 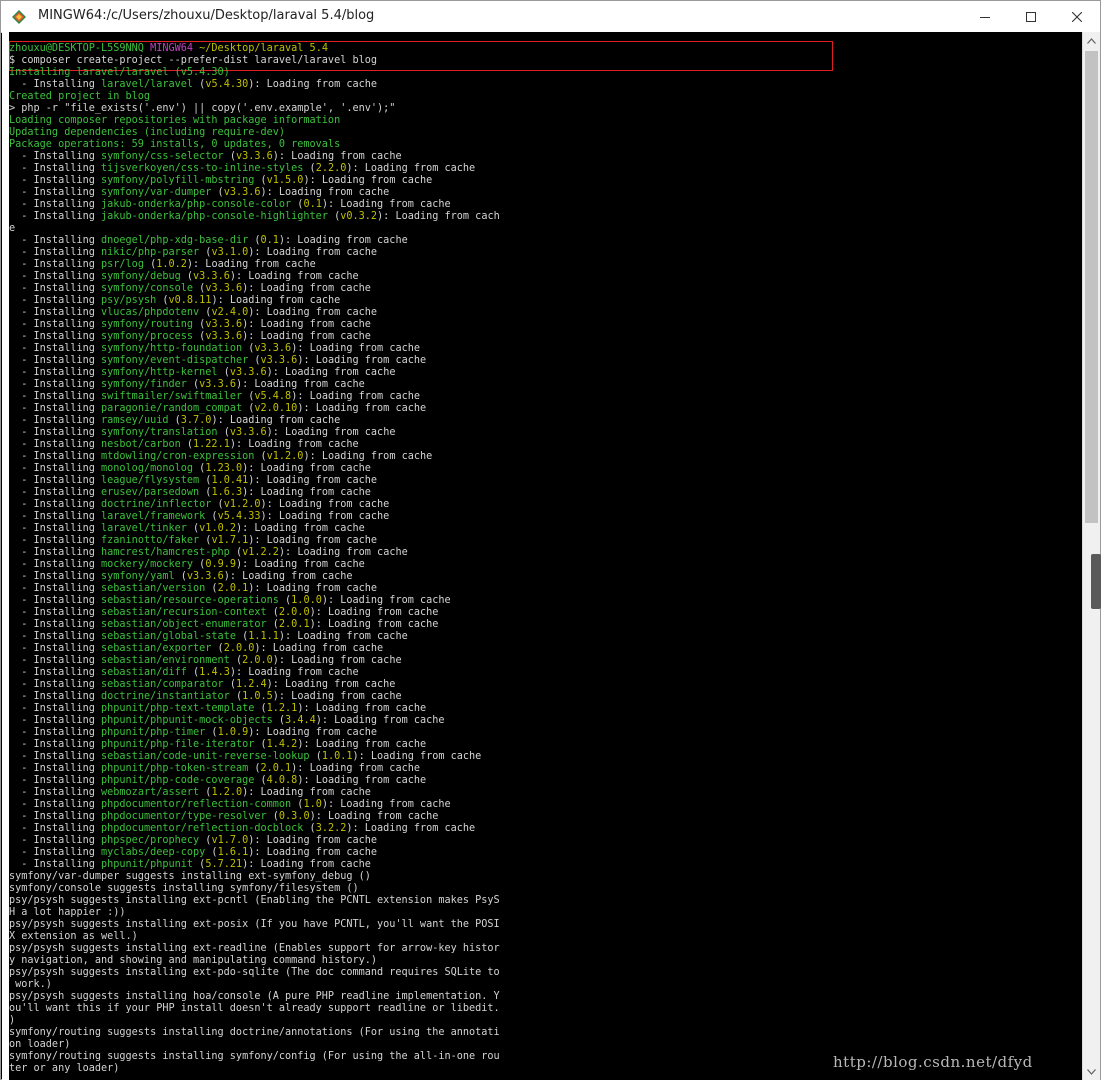 What do you see at coordinates (175, 240) in the screenshot?
I see `terminal-text-segment: dnoegel/php-xdg-base-dir` at bounding box center [175, 240].